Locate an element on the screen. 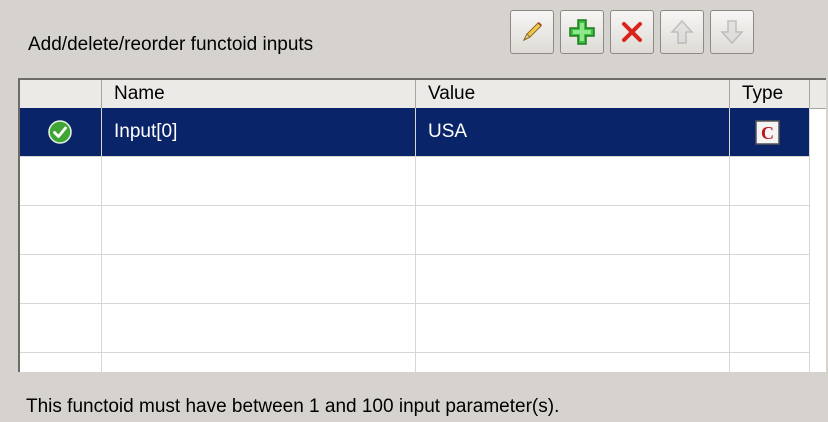  toolbar is located at coordinates (632, 32).